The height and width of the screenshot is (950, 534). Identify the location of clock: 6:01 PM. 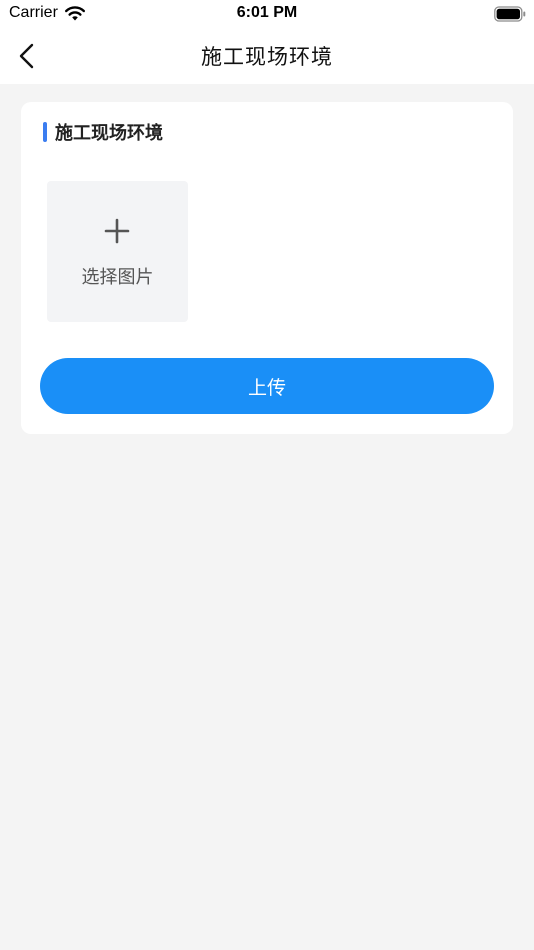
(267, 12).